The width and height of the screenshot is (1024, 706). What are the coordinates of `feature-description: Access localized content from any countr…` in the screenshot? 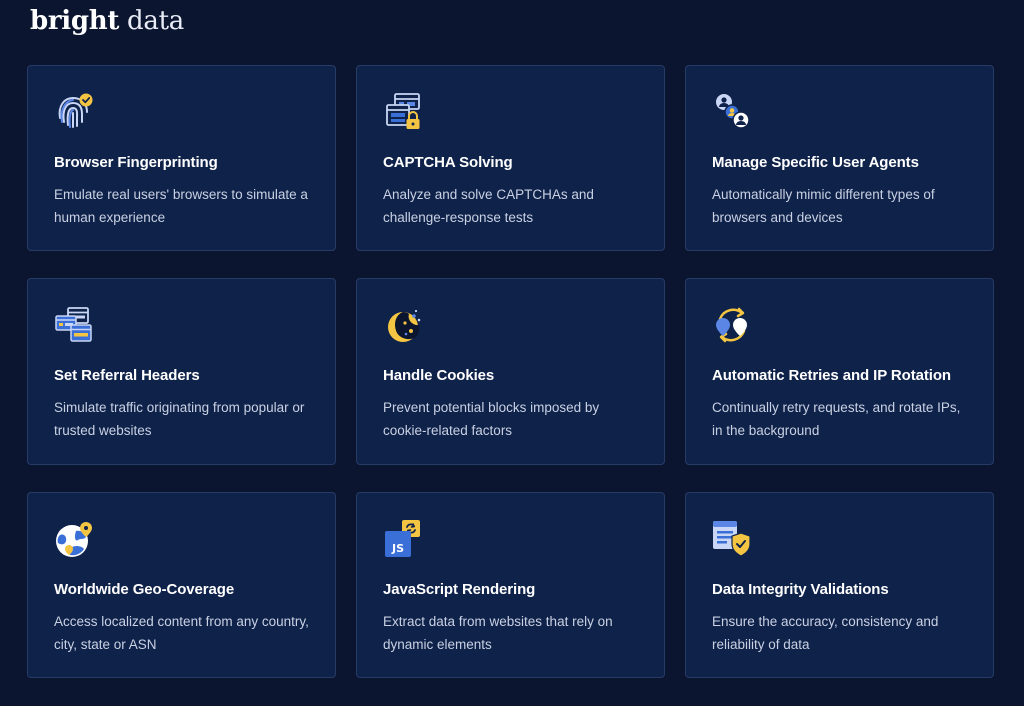 It's located at (181, 633).